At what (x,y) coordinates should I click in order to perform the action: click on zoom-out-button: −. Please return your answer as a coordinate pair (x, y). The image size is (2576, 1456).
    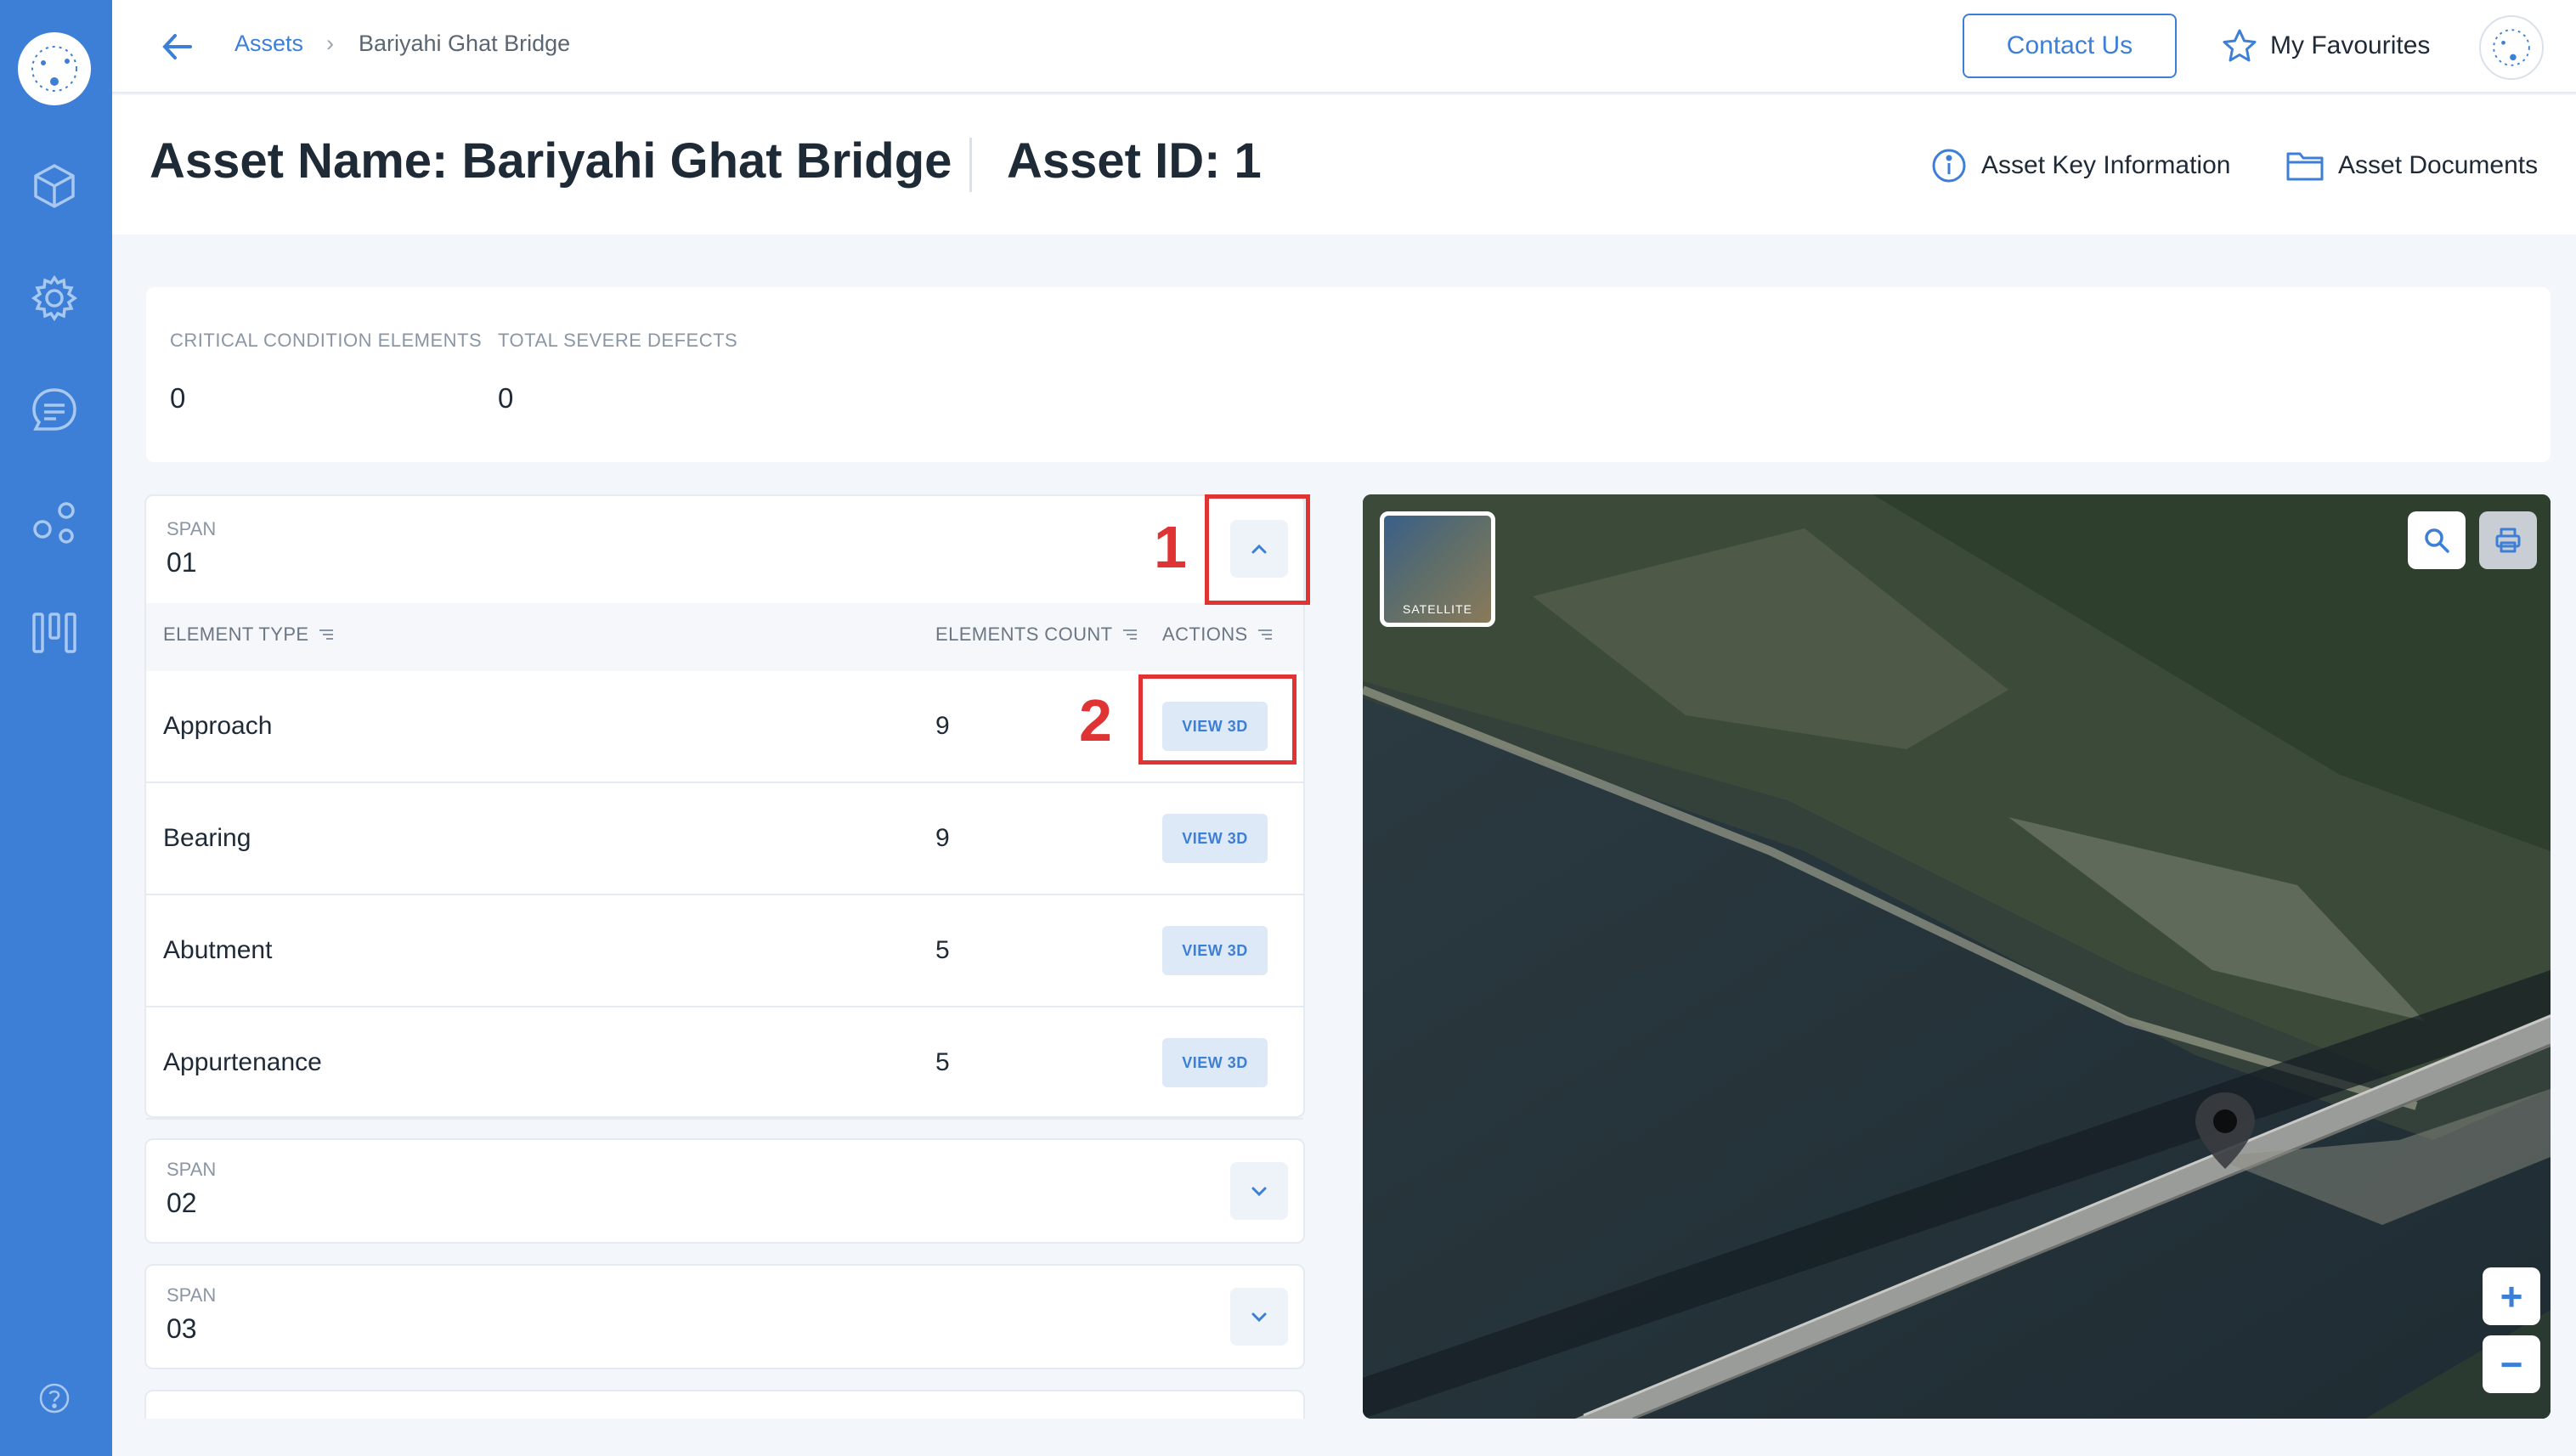
    Looking at the image, I should click on (2511, 1364).